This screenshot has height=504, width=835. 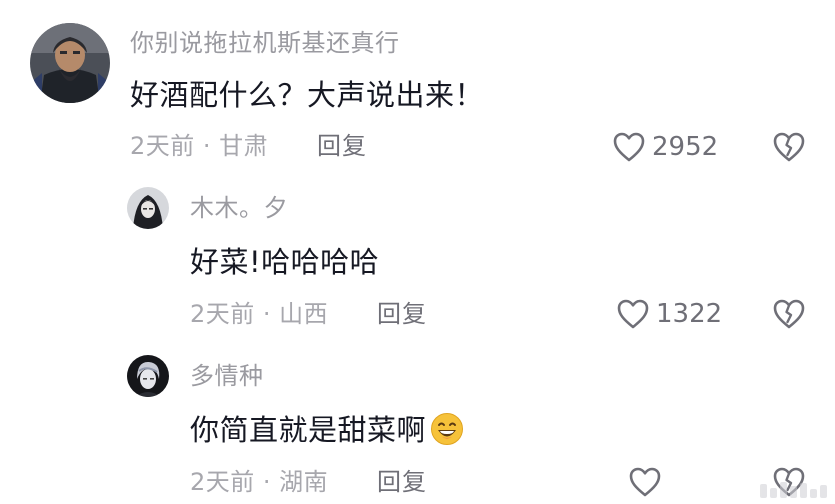 I want to click on comment-text: 好菜!哈哈哈哈, so click(x=285, y=262).